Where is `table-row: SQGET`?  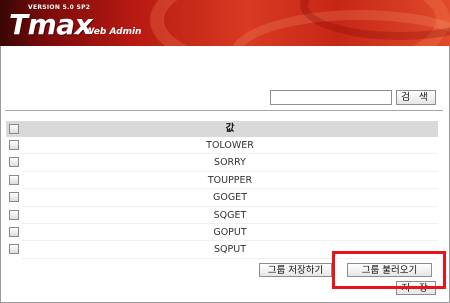 table-row: SQGET is located at coordinates (222, 215).